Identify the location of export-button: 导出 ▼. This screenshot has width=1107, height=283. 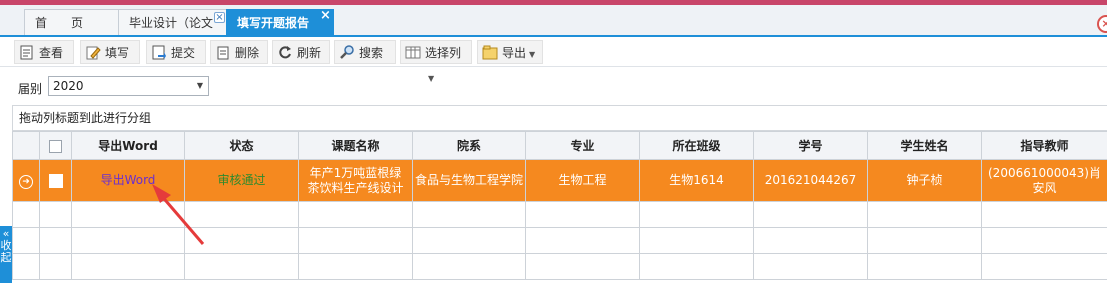
(510, 52).